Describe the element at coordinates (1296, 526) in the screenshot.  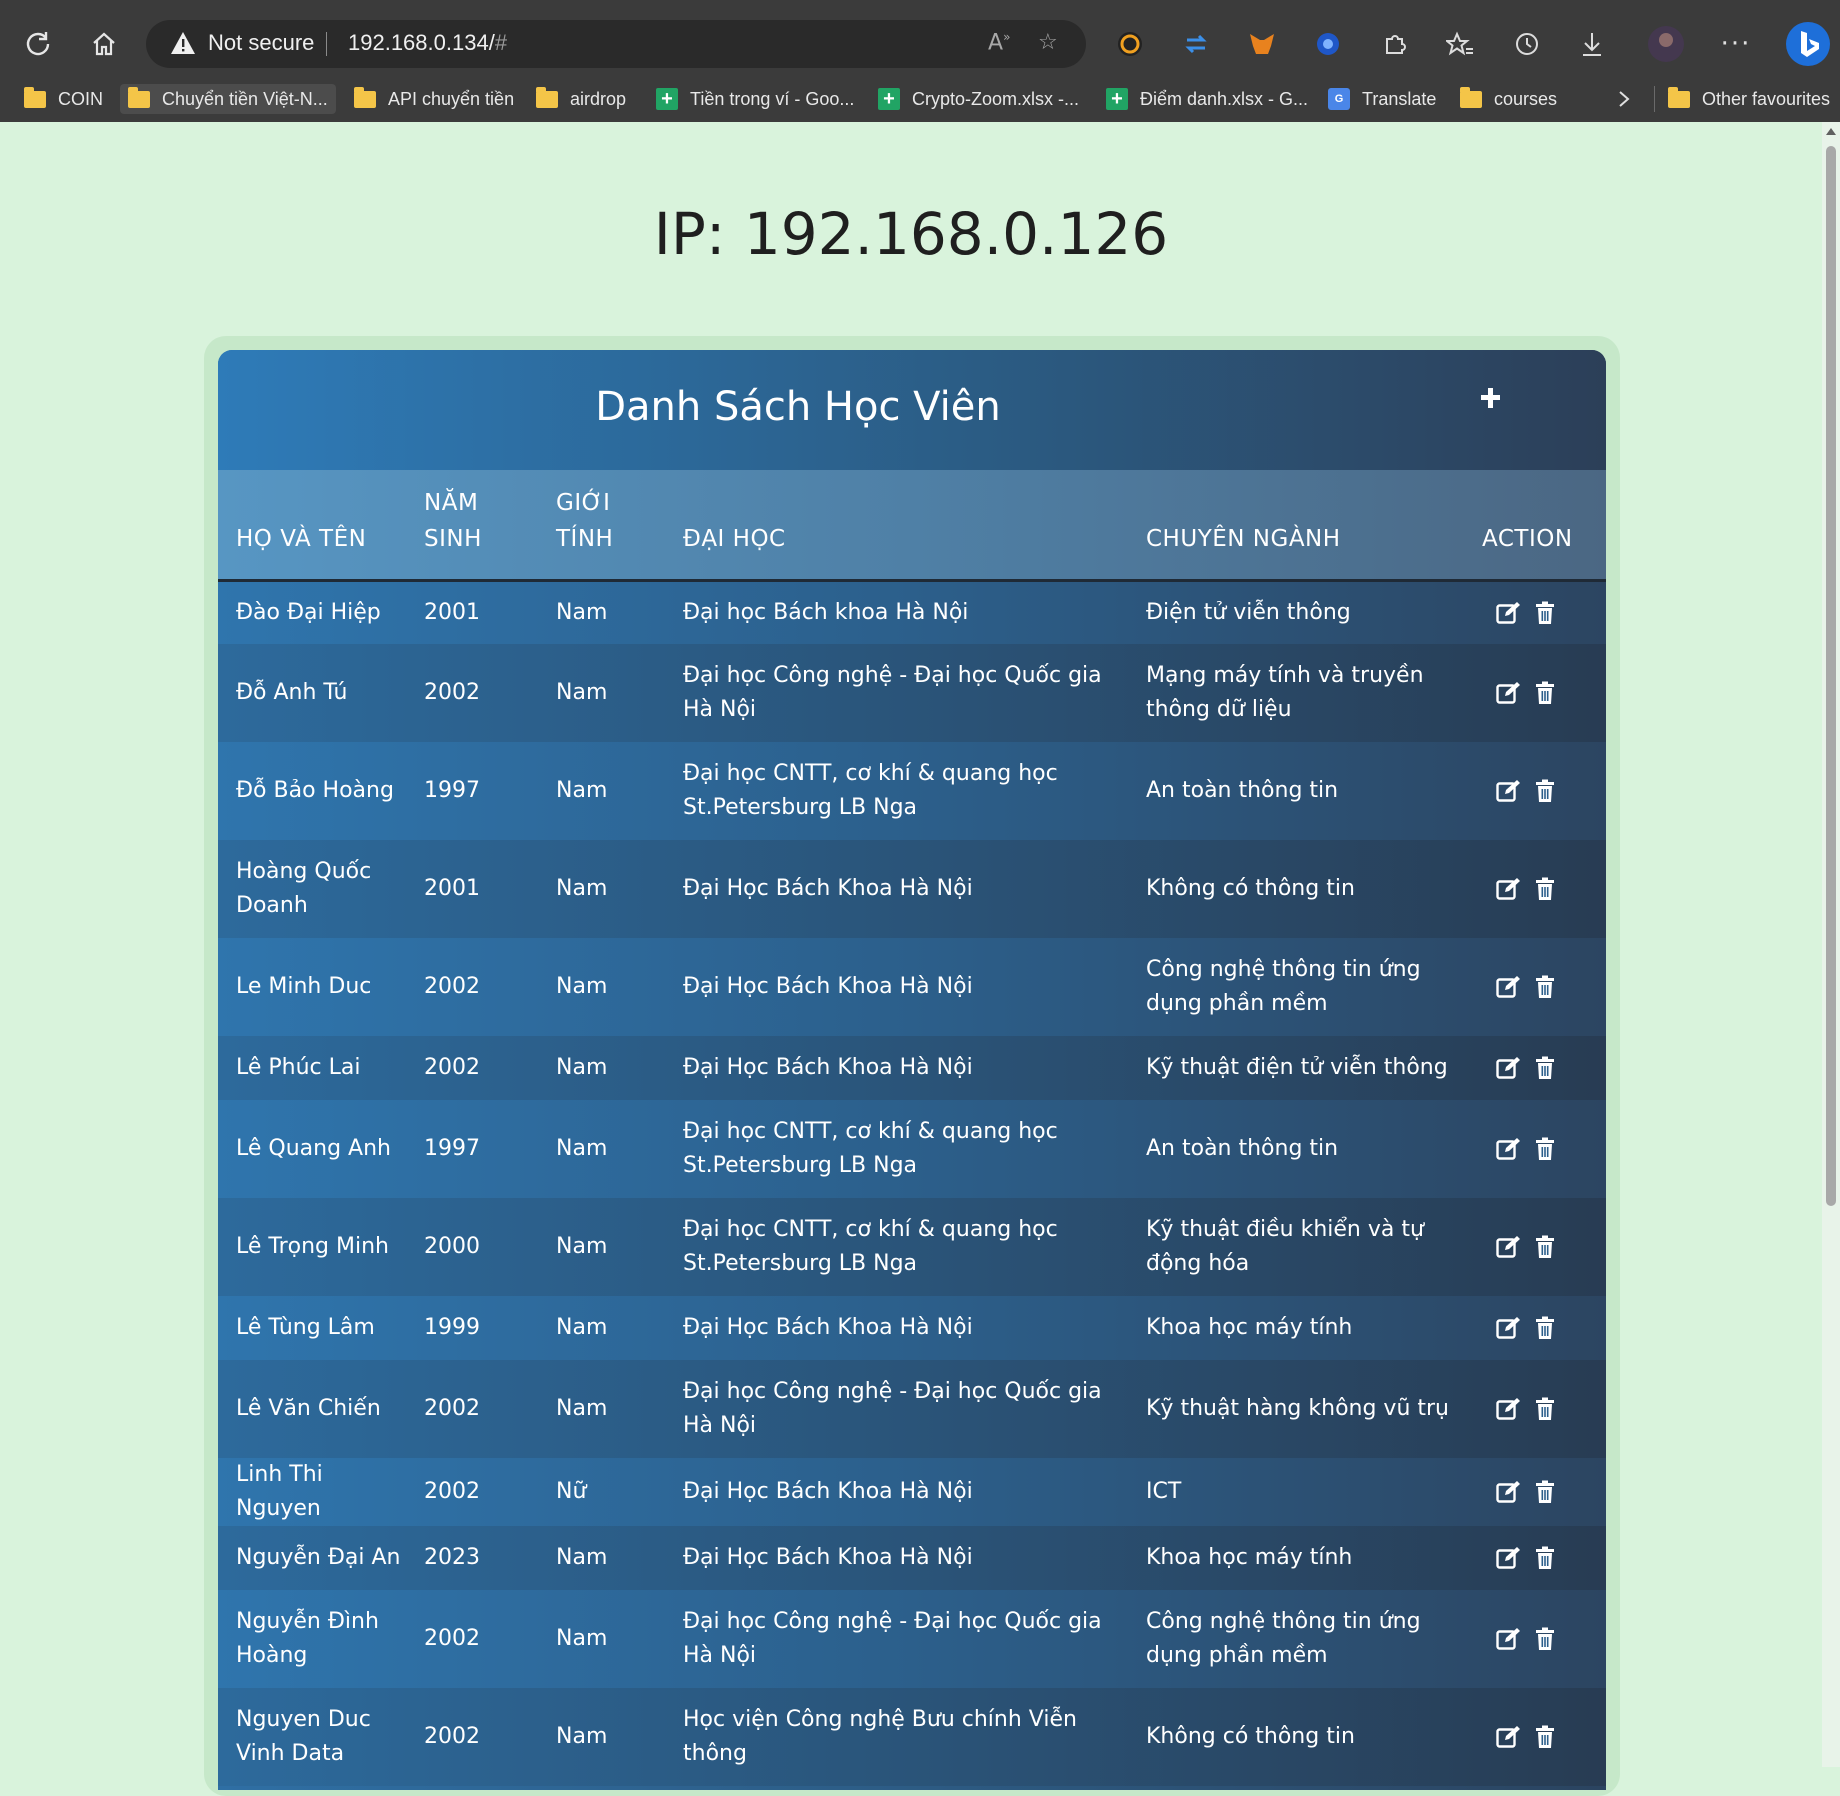
I see `header-major: CHUYÊN NGÀNH` at that location.